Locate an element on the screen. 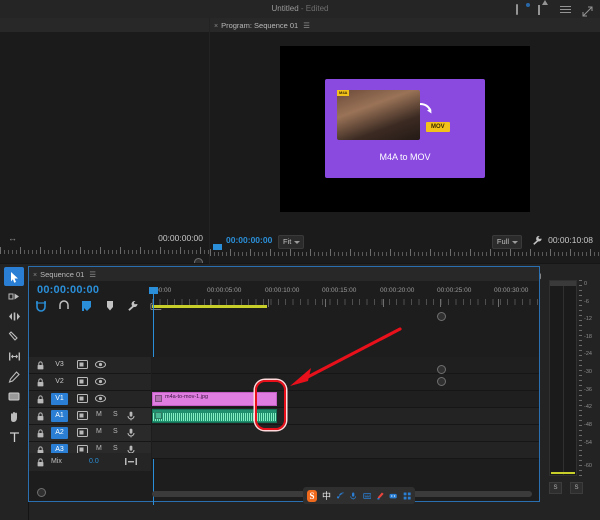 The height and width of the screenshot is (520, 600). resolution-dropdown: Full is located at coordinates (506, 242).